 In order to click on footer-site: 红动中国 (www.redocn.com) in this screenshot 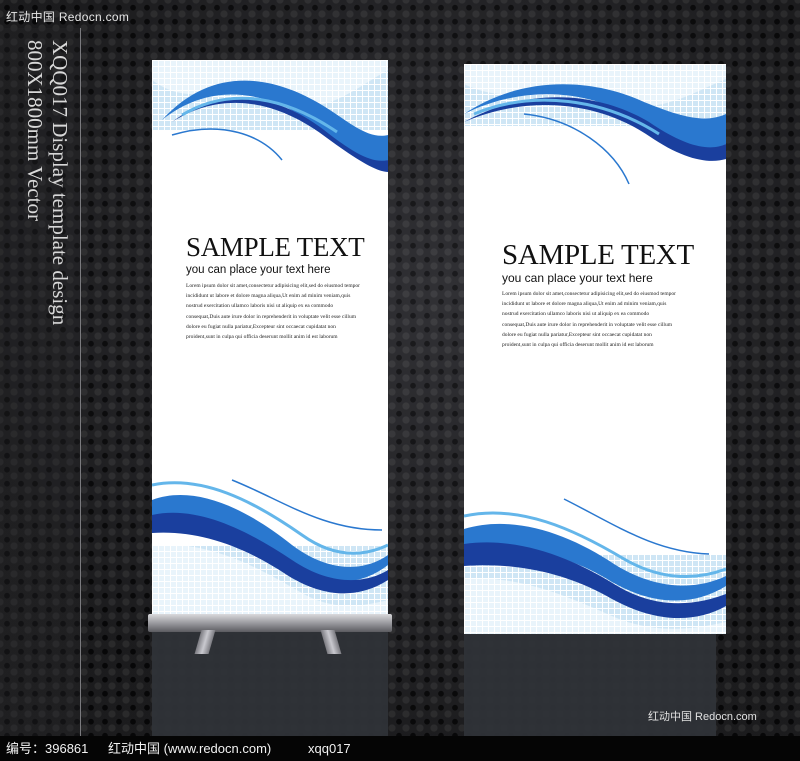, I will do `click(189, 748)`.